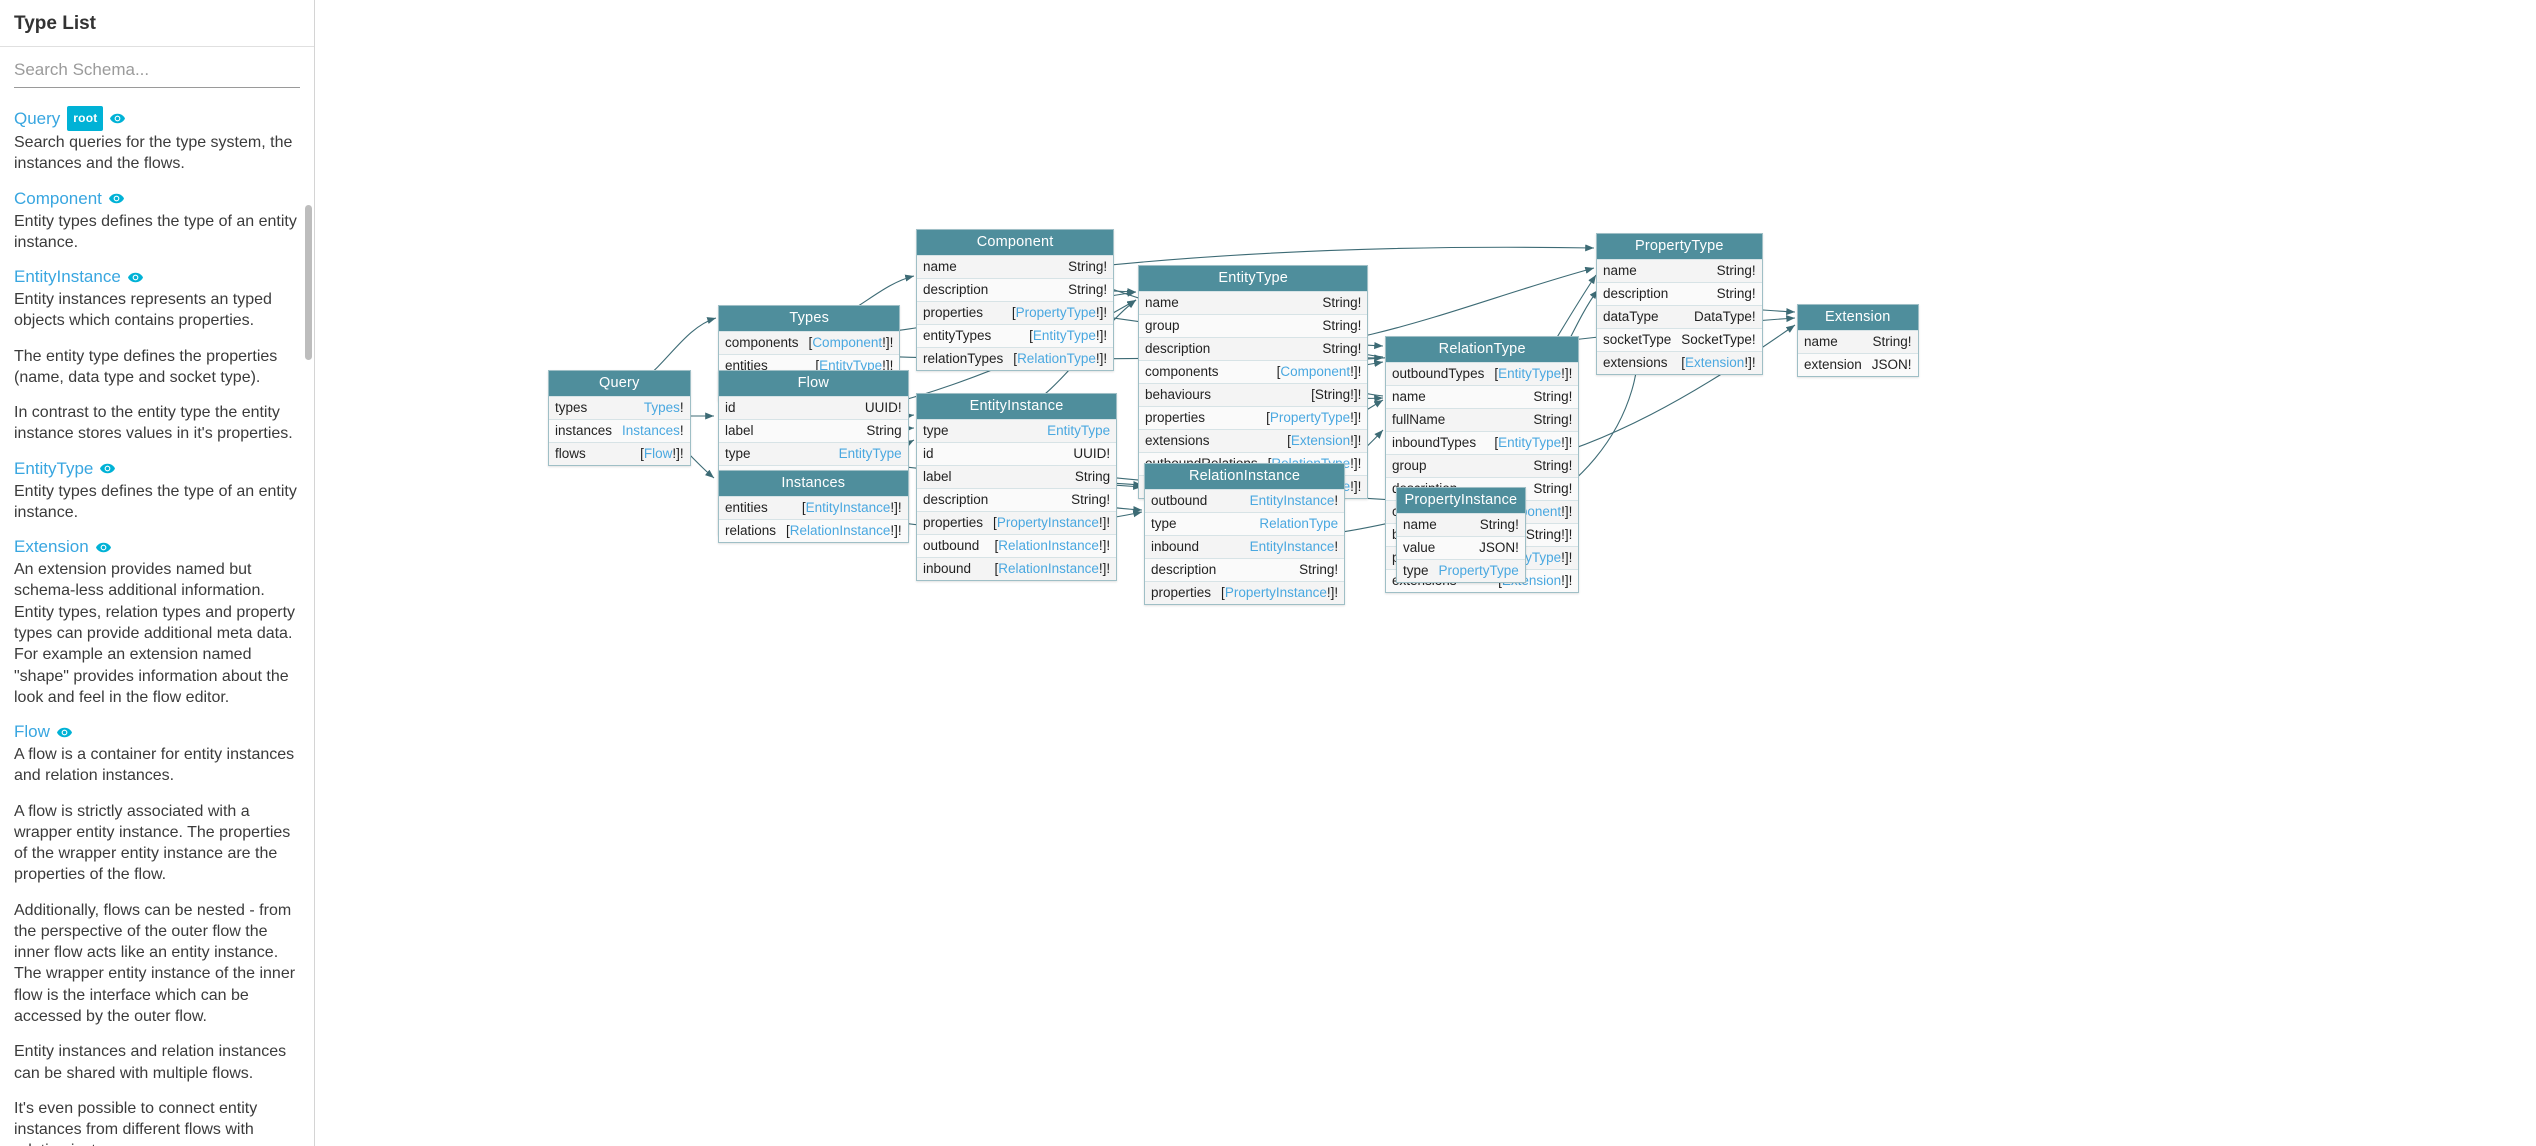  I want to click on node-field-row: fullName String!, so click(1482, 419).